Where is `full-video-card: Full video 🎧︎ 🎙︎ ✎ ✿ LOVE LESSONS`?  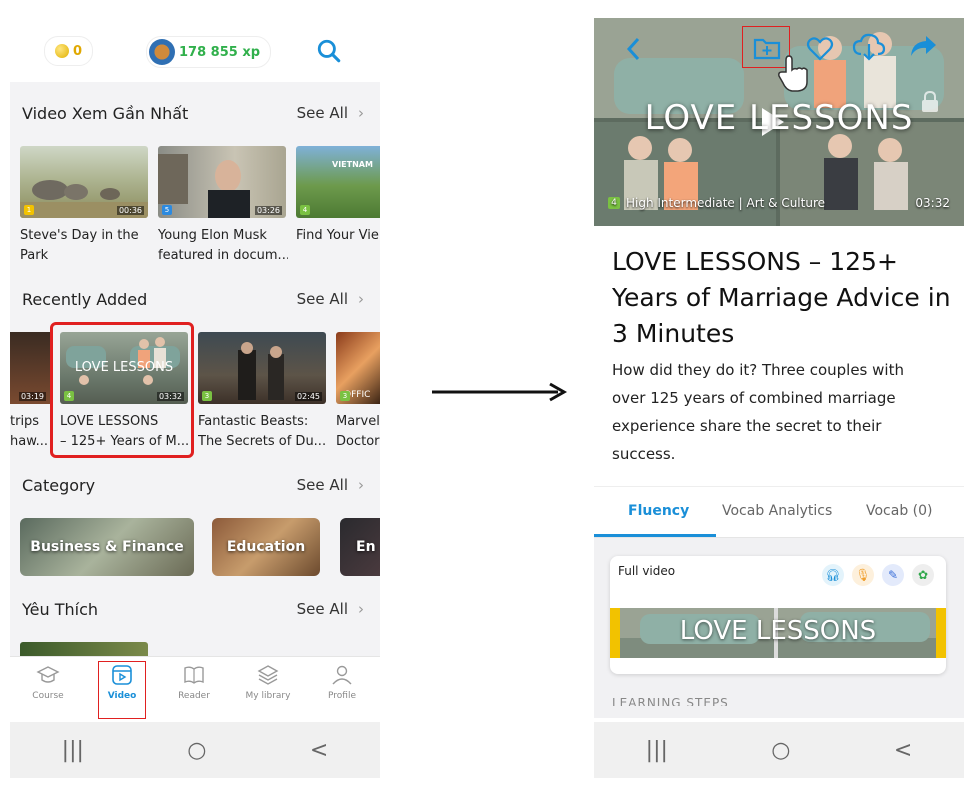 full-video-card: Full video 🎧︎ 🎙︎ ✎ ✿ LOVE LESSONS is located at coordinates (778, 615).